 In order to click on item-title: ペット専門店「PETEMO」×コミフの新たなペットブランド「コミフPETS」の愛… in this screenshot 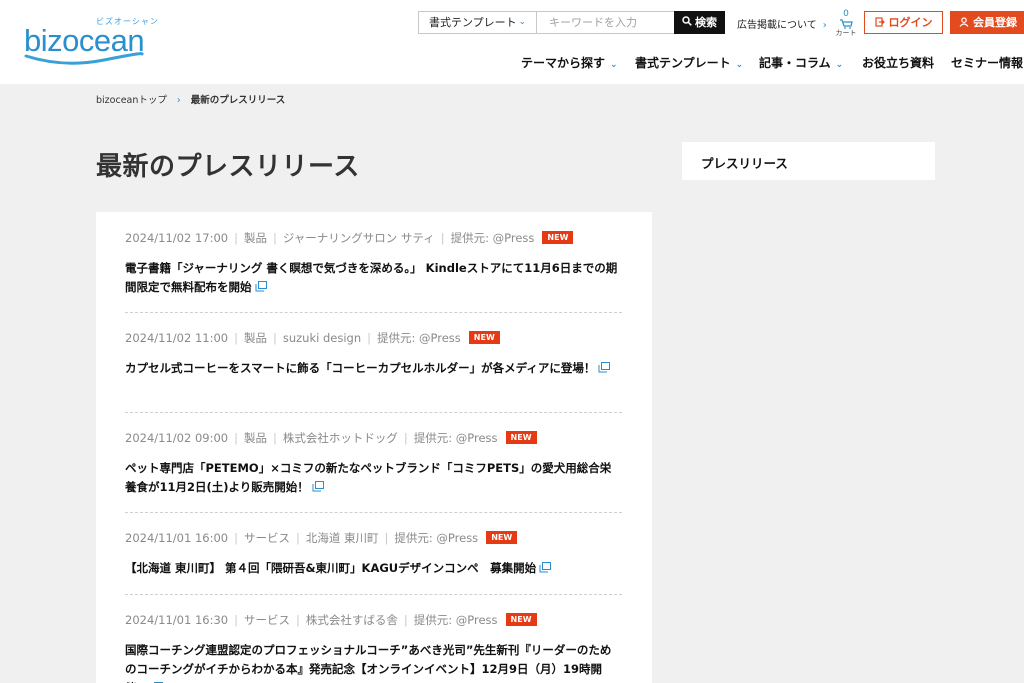, I will do `click(368, 477)`.